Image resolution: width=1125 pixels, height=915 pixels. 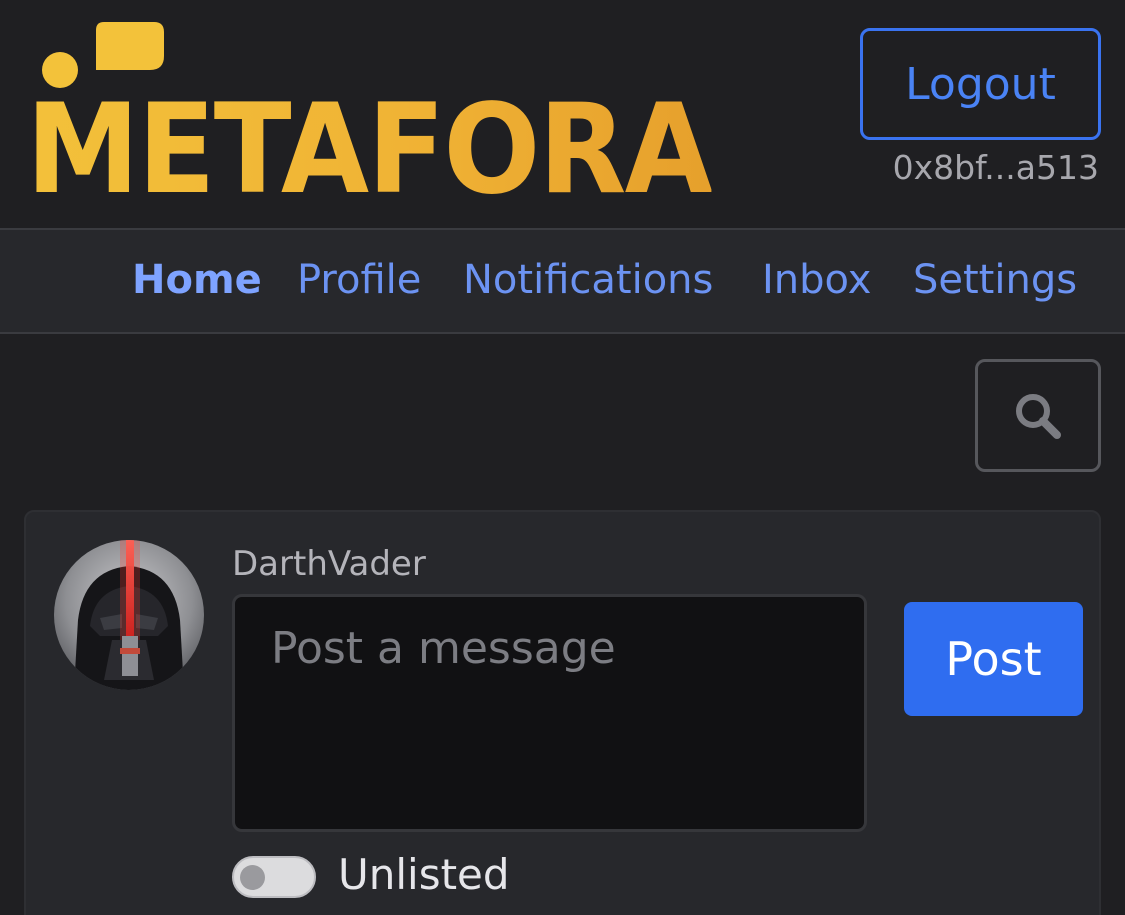 I want to click on search-button, so click(x=1038, y=415).